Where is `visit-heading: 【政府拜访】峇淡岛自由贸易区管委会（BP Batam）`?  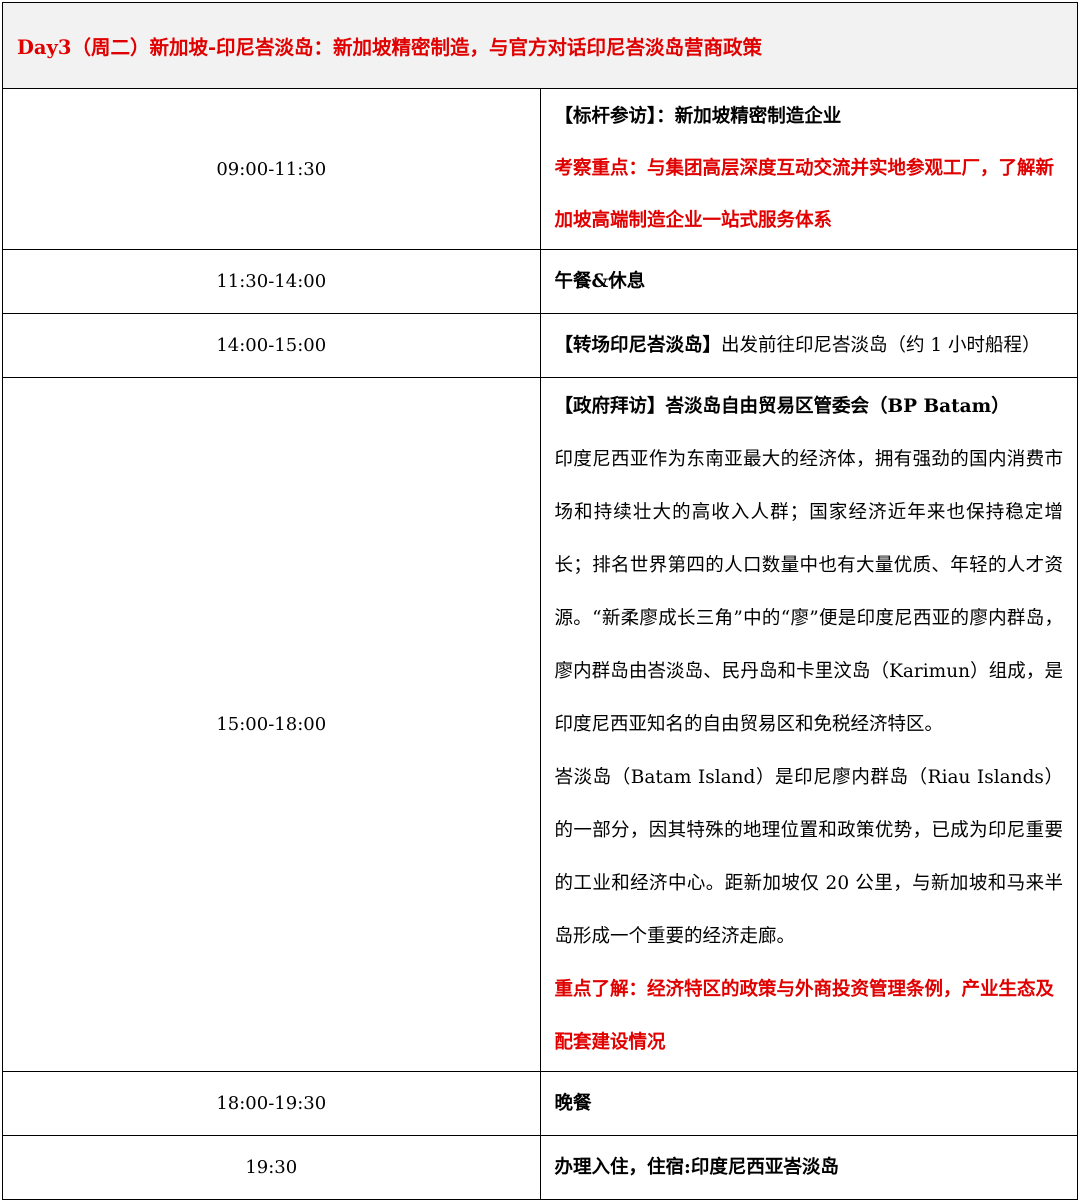
visit-heading: 【政府拜访】峇淡岛自由贸易区管委会（BP Batam） is located at coordinates (809, 406).